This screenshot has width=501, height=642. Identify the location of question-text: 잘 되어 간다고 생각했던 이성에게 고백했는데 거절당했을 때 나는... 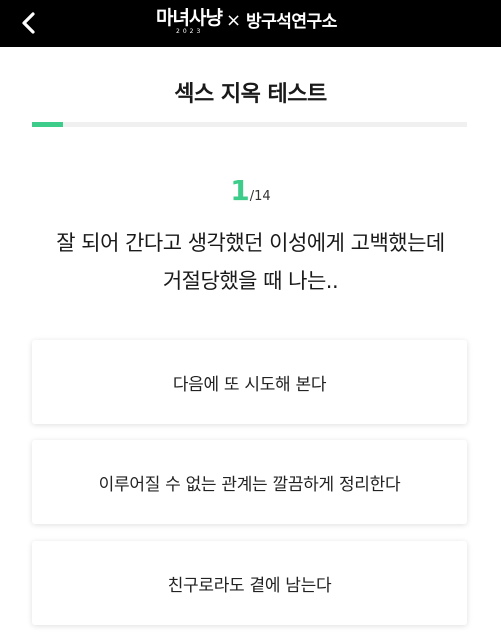
(250, 262).